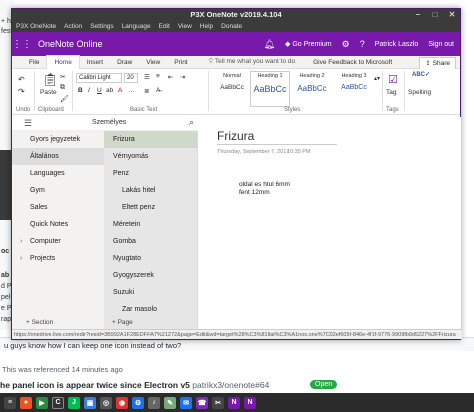 The width and height of the screenshot is (474, 412). I want to click on bold-icon: B, so click(80, 90).